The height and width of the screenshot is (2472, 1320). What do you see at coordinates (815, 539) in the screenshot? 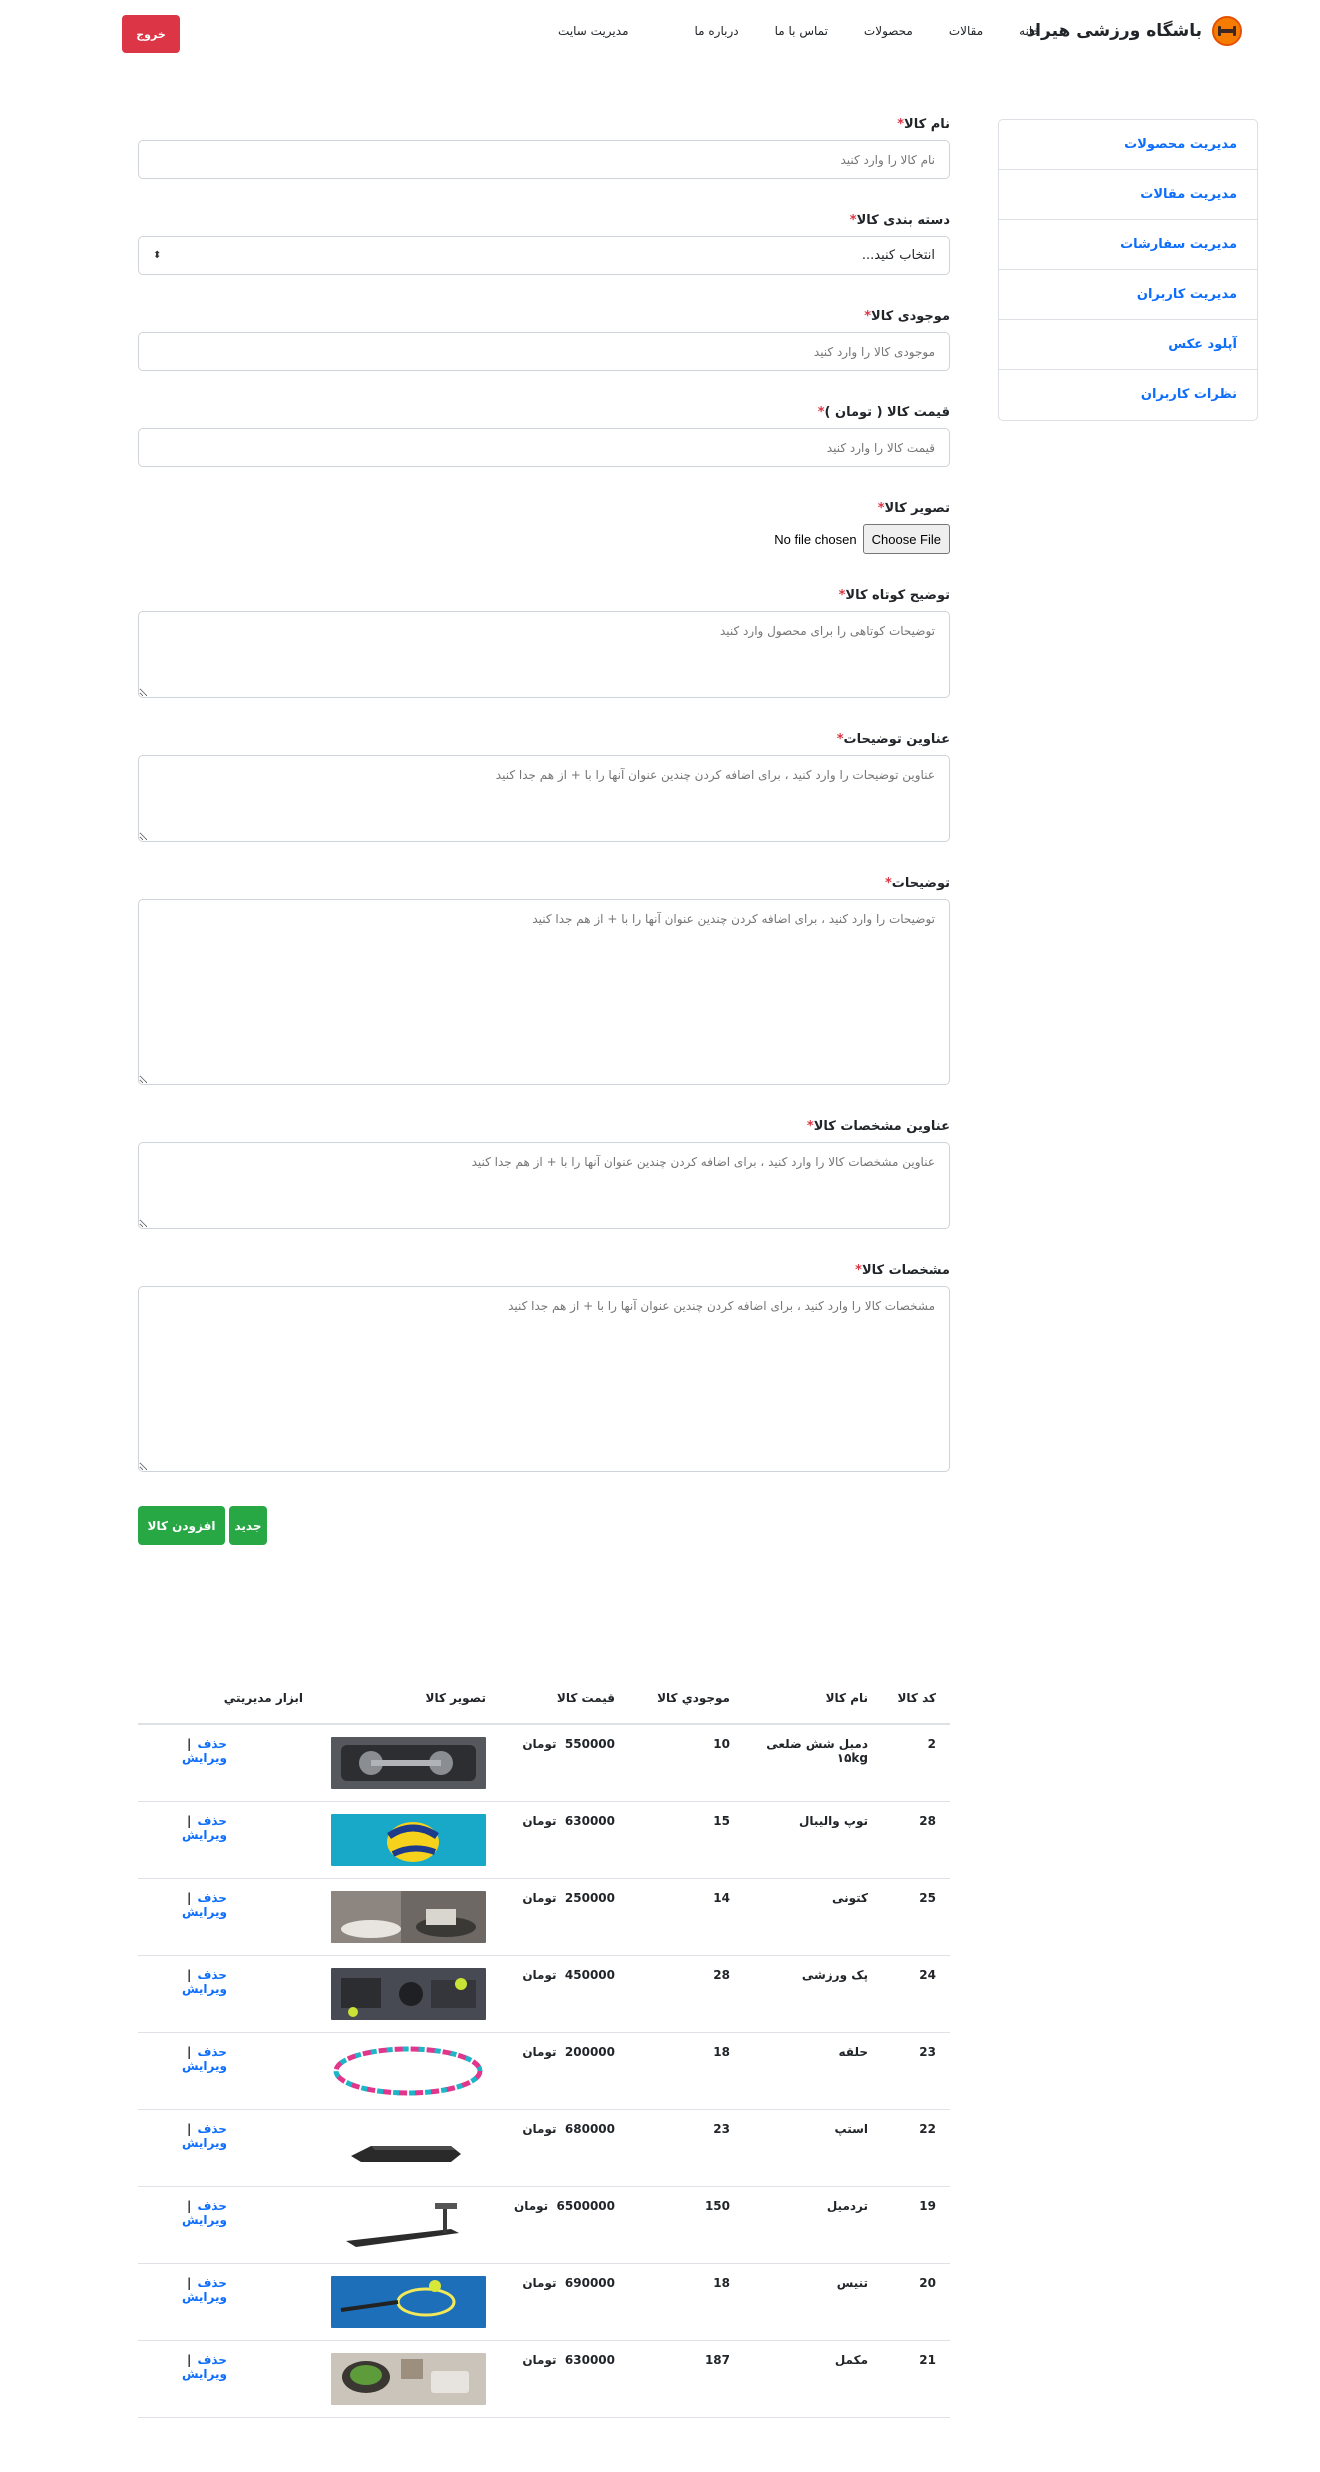
I see `file-status: No file chosen` at bounding box center [815, 539].